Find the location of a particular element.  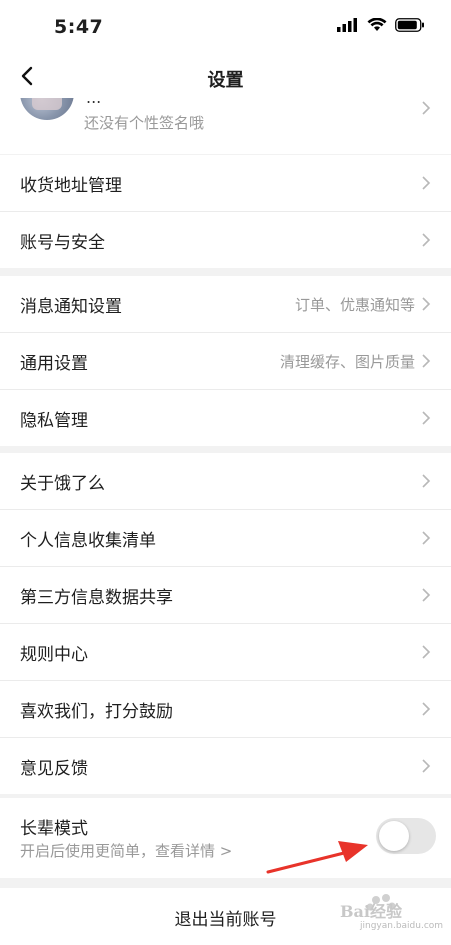

settings-row-notifications: 消息通知设置 订单、优惠通知等 is located at coordinates (225, 304).